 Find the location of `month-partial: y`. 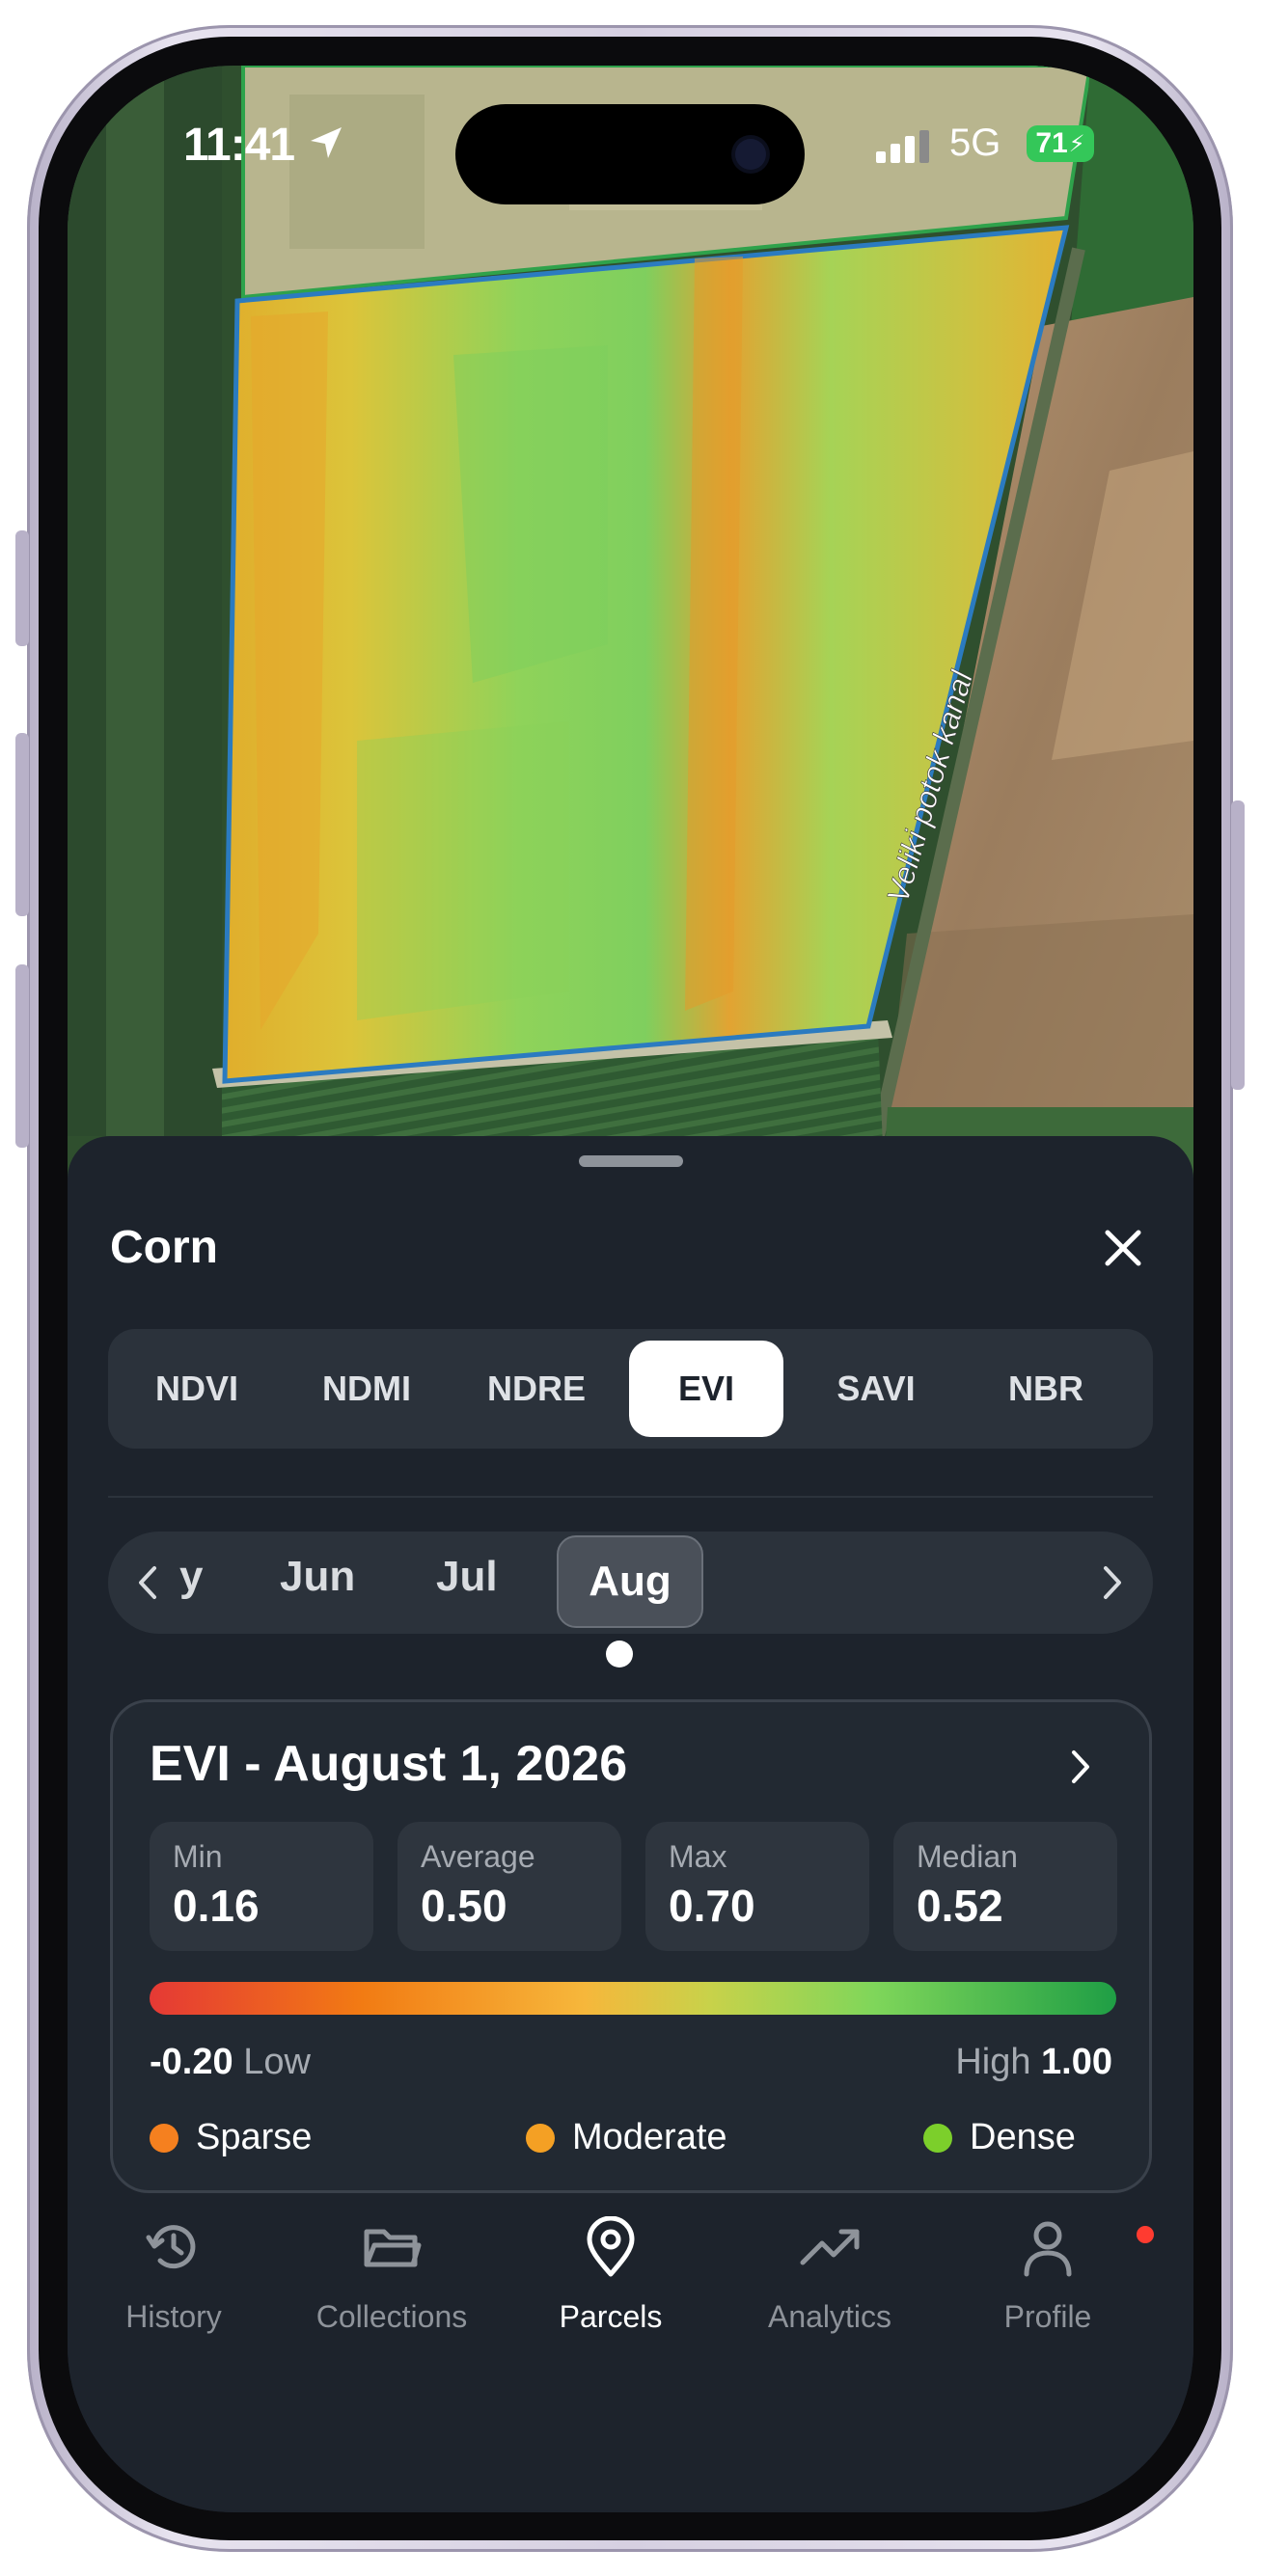

month-partial: y is located at coordinates (191, 1577).